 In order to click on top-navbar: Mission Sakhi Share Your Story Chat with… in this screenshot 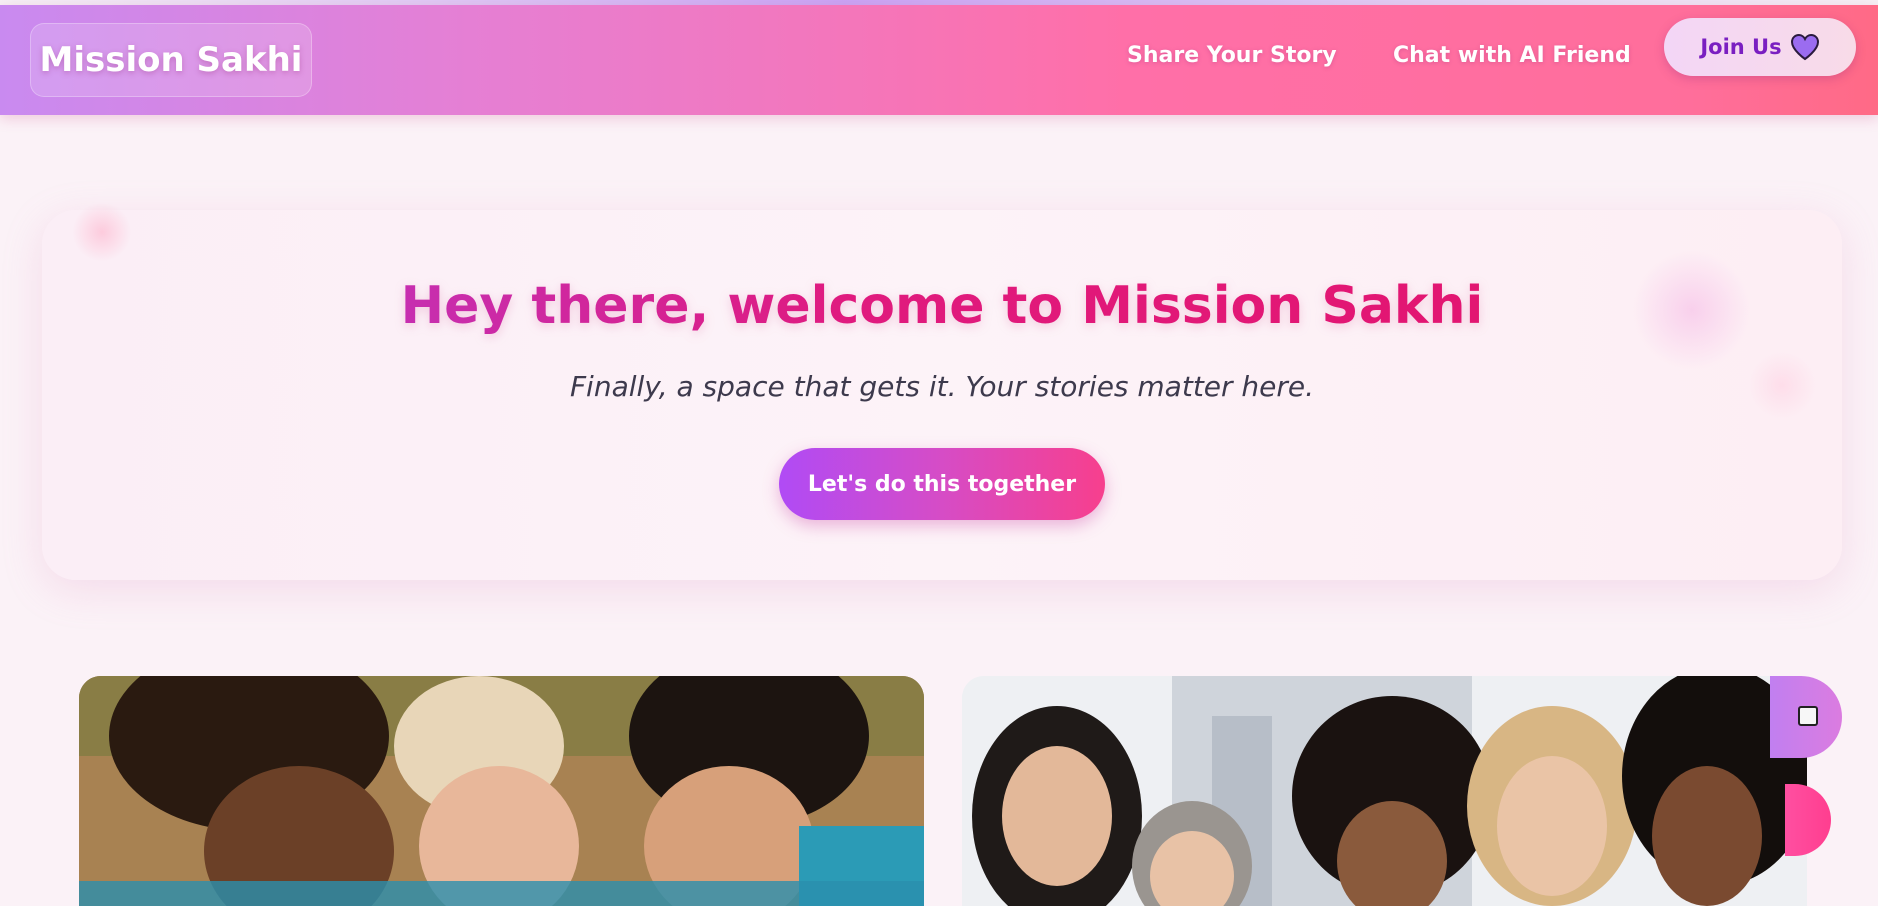, I will do `click(939, 60)`.